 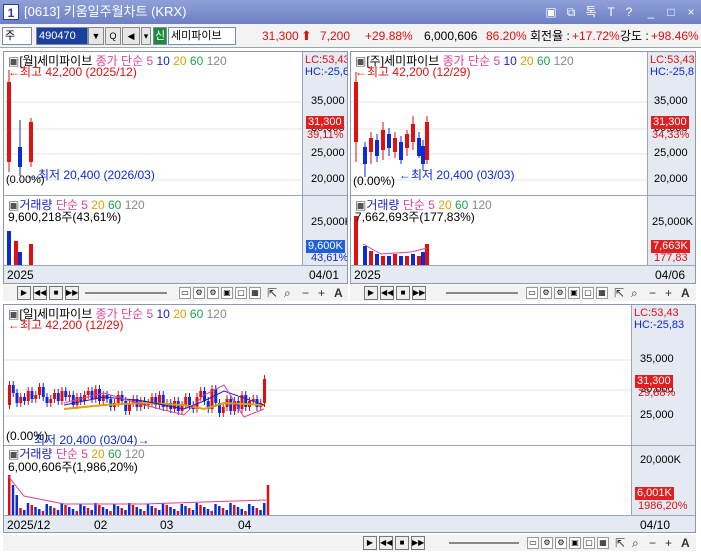 What do you see at coordinates (105, 11) in the screenshot?
I see `window-title: [0613] 키움일주월차트 (KRX)` at bounding box center [105, 11].